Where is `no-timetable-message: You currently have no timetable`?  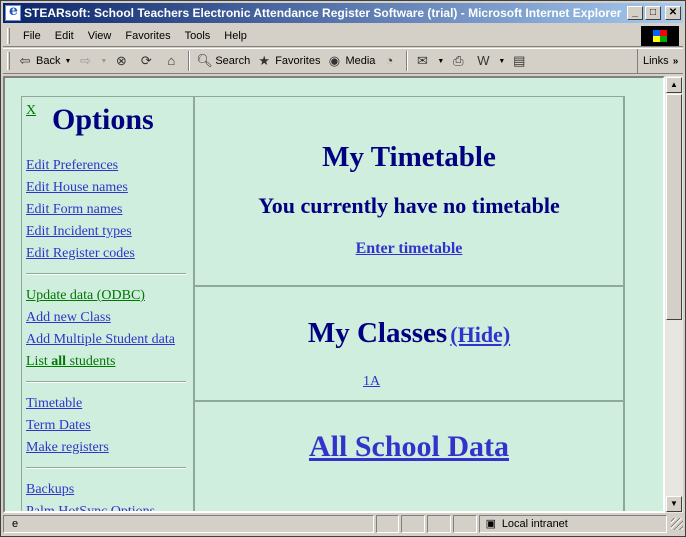
no-timetable-message: You currently have no timetable is located at coordinates (409, 205).